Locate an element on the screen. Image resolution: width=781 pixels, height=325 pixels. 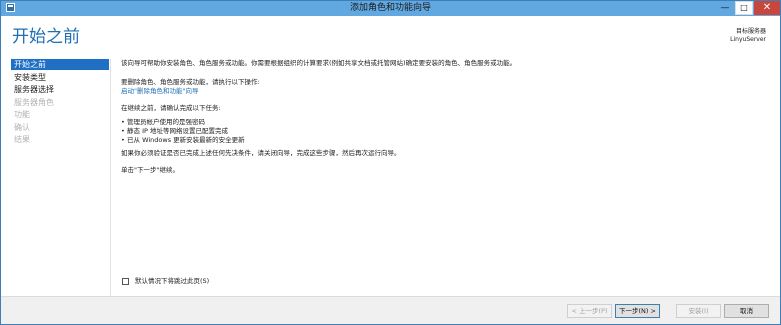
cancel-button: 取消 is located at coordinates (746, 311).